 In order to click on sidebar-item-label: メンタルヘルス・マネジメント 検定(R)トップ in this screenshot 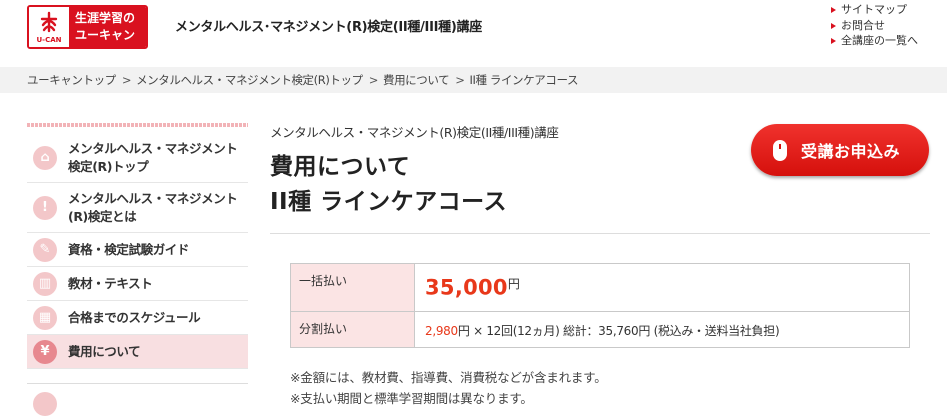, I will do `click(153, 158)`.